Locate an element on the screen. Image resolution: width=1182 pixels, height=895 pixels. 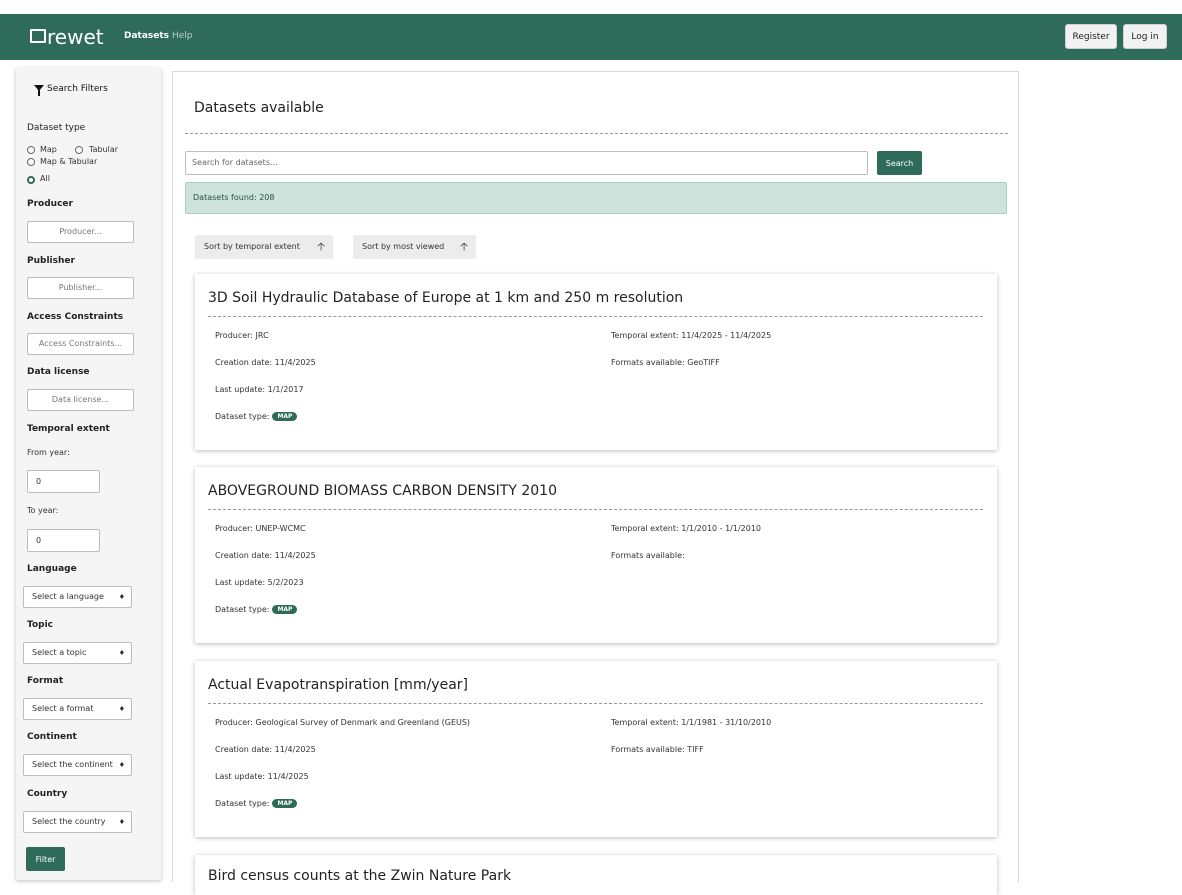
radio-tabular is located at coordinates (79, 150).